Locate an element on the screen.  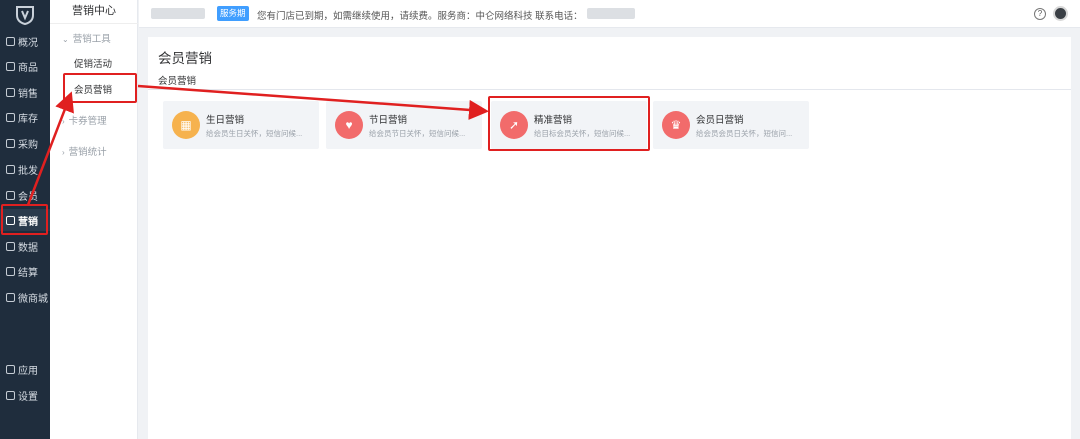
goods-icon is located at coordinates (10, 66).